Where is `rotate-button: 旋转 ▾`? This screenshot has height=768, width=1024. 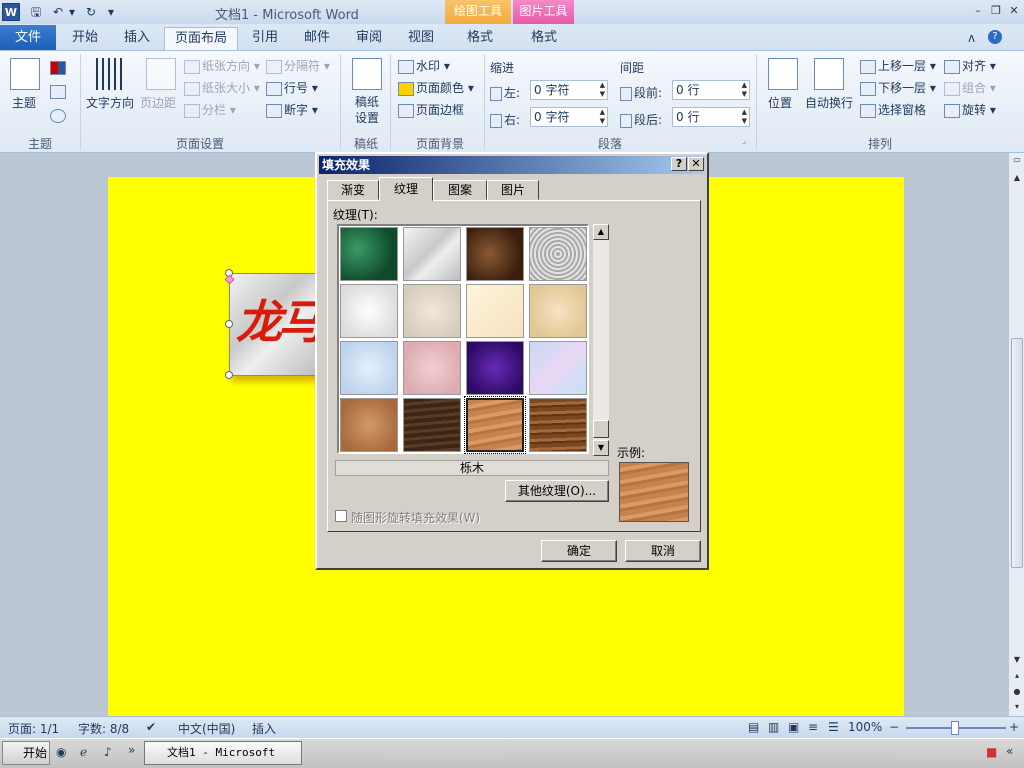
rotate-button: 旋转 ▾ is located at coordinates (970, 109).